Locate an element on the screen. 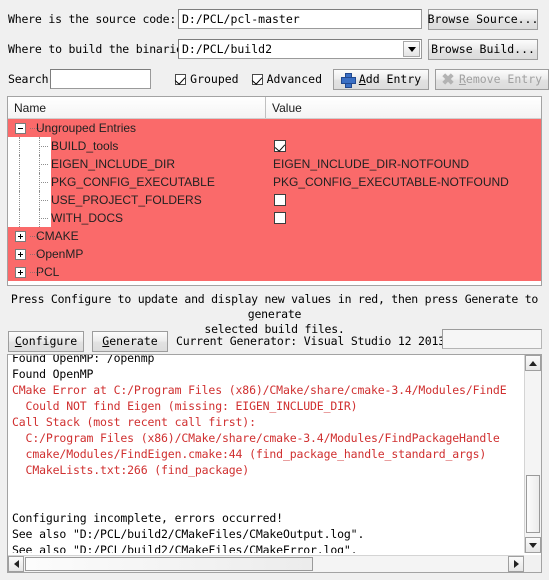  build-binaries-label: Where to build the binaries: is located at coordinates (102, 49).